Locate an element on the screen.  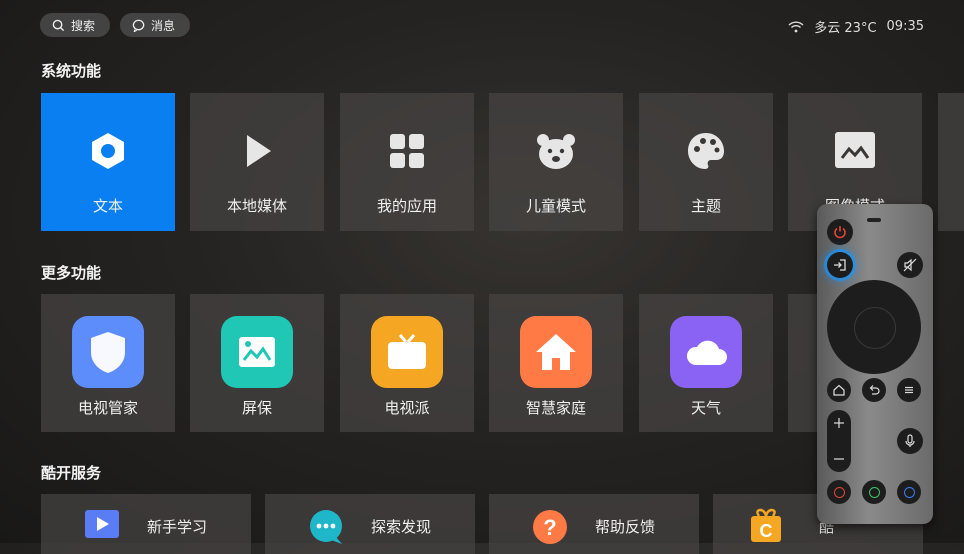
message-label: 消息 is located at coordinates (163, 25).